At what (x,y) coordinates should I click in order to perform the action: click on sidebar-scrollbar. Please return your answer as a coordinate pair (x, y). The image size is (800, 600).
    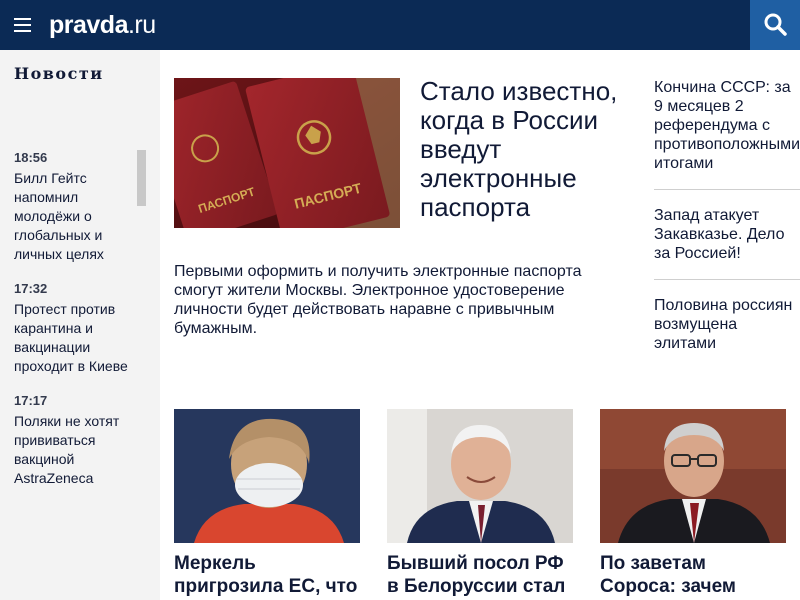
    Looking at the image, I should click on (141, 178).